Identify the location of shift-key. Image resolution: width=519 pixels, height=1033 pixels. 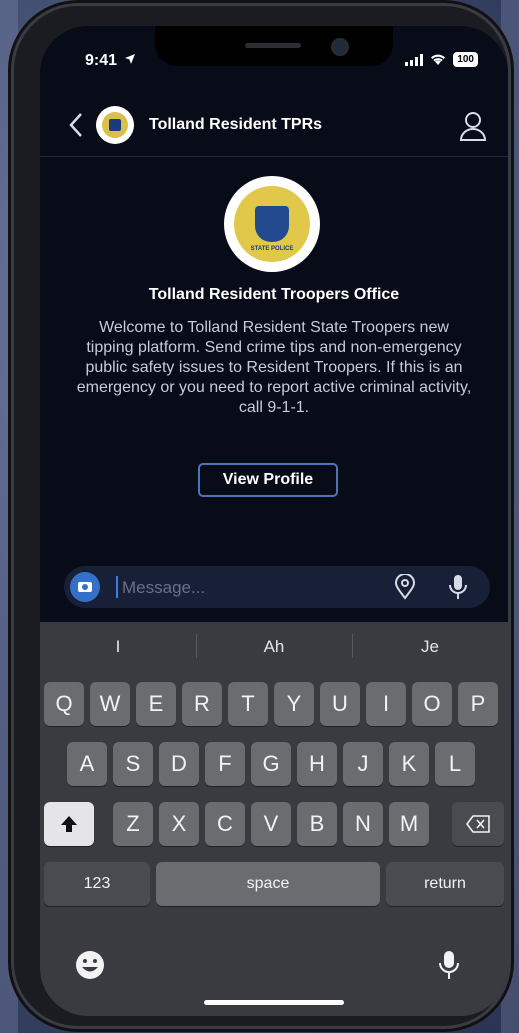
(69, 824).